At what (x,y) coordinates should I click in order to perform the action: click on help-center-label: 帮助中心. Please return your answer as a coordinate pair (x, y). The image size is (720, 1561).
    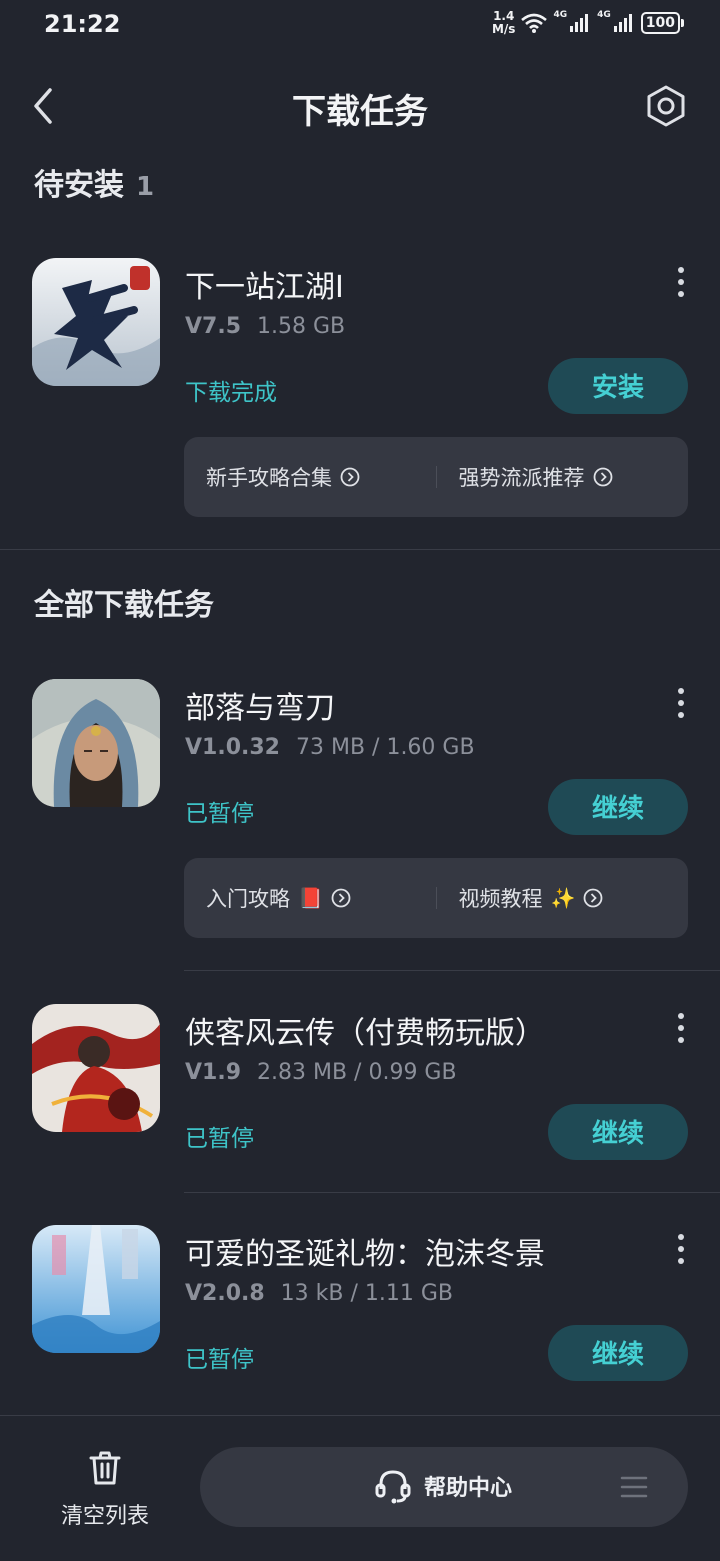
    Looking at the image, I should click on (468, 1488).